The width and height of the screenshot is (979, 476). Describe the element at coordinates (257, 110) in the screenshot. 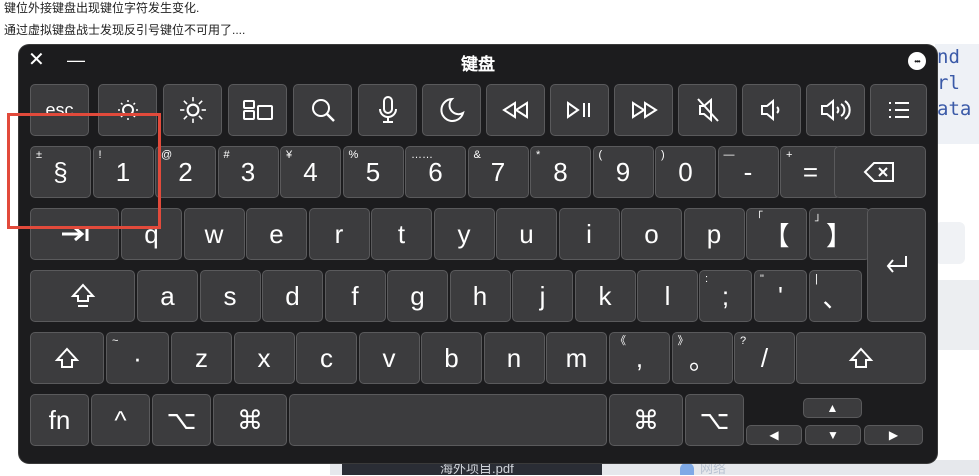

I see `mission-control-key` at that location.